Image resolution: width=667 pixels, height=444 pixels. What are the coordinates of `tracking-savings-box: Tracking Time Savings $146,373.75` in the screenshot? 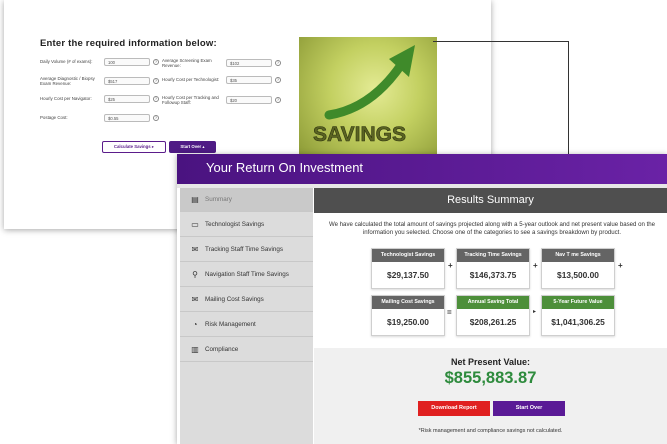 It's located at (493, 268).